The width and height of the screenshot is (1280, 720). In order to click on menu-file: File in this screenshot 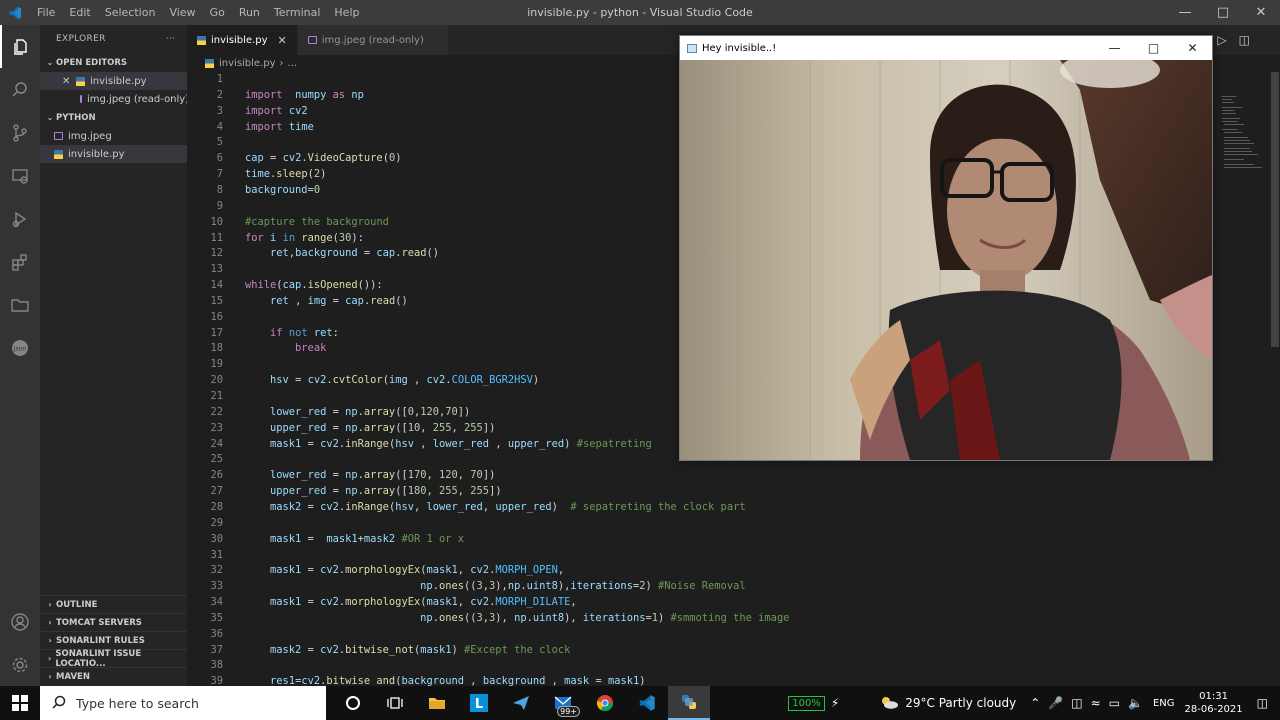, I will do `click(46, 12)`.